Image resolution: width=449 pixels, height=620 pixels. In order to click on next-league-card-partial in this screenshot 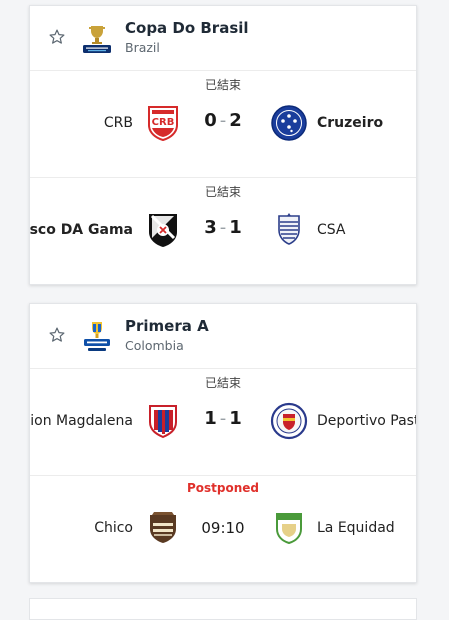, I will do `click(223, 609)`.